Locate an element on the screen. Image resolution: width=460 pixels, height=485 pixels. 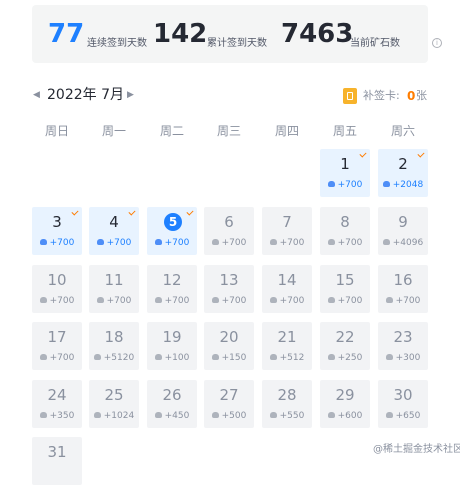
day-reward: +450 is located at coordinates (172, 416).